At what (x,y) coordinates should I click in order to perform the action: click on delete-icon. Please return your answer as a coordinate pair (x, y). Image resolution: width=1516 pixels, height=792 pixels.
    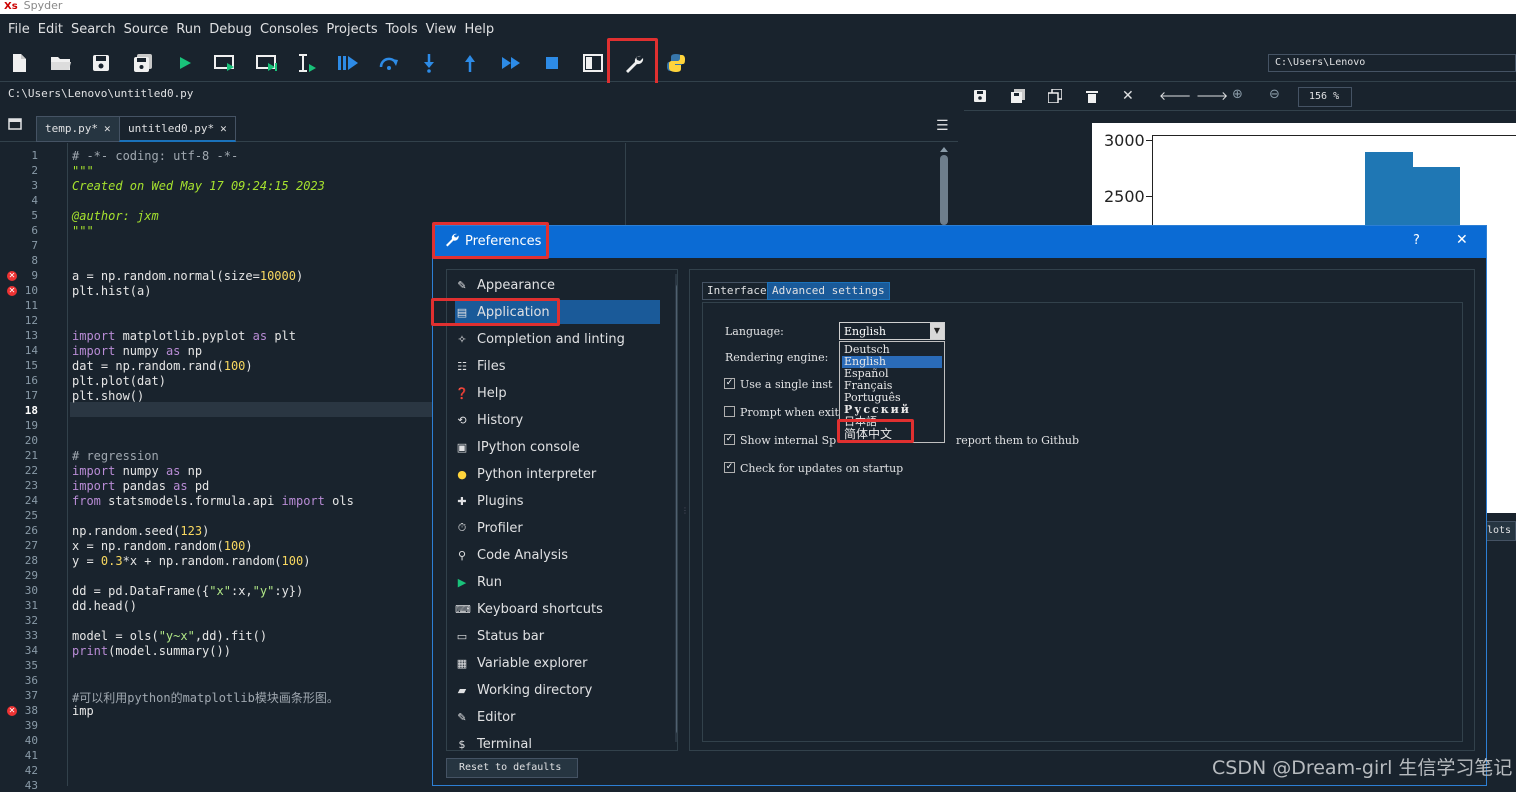
    Looking at the image, I should click on (1092, 98).